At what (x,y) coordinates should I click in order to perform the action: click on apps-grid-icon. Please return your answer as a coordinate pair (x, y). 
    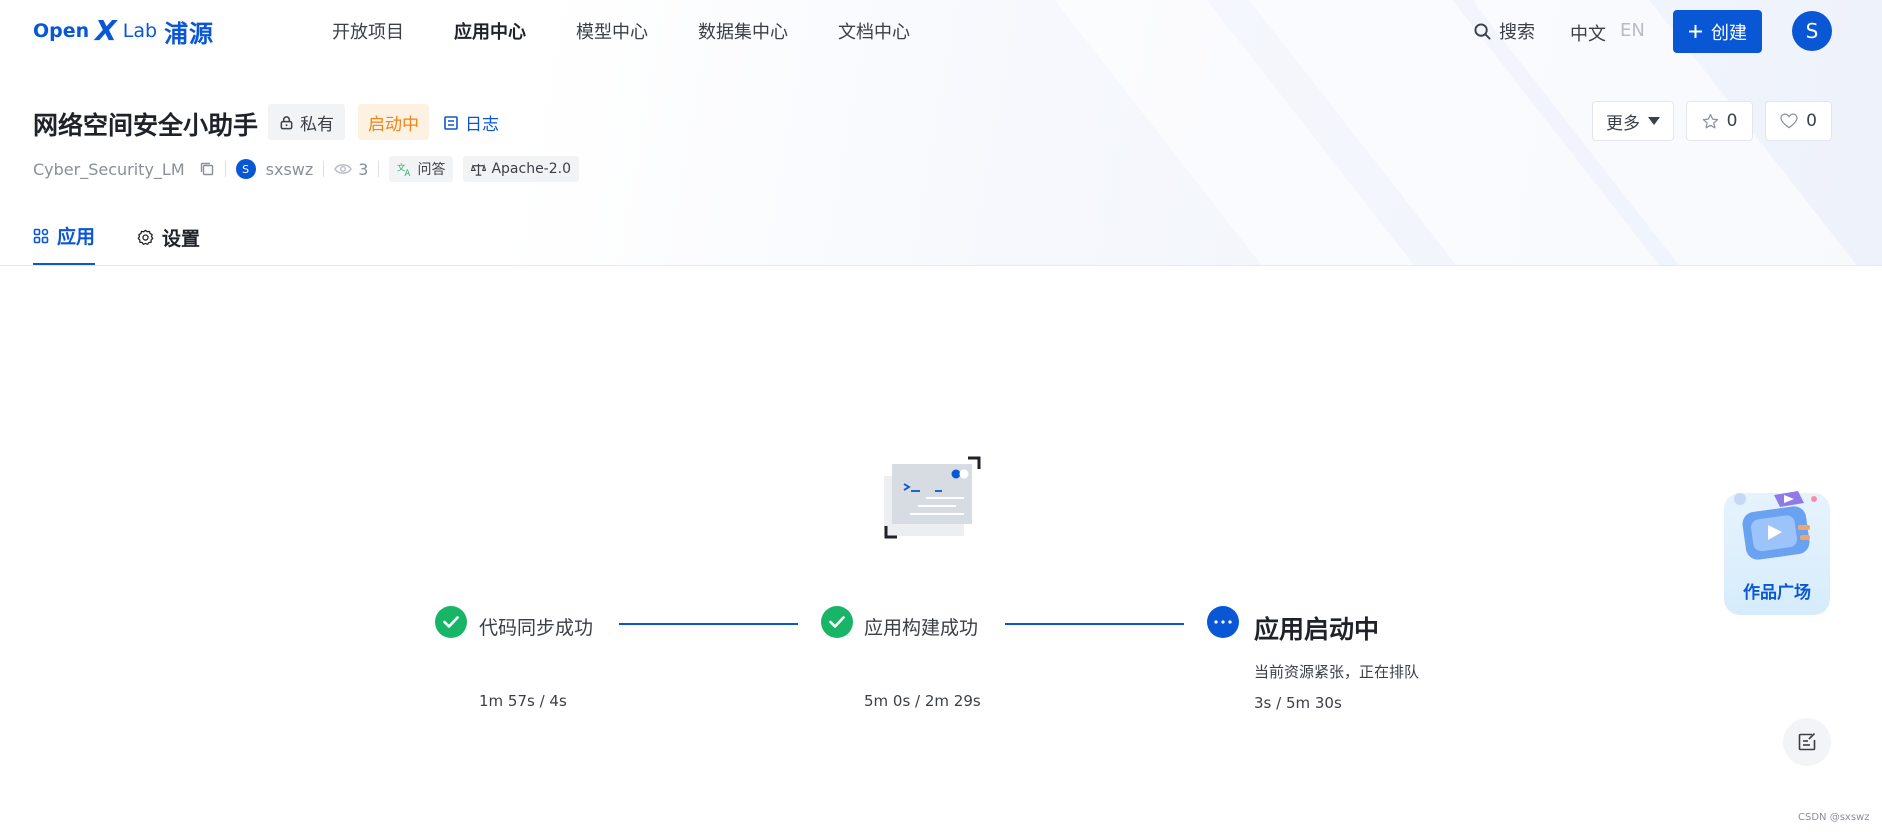
    Looking at the image, I should click on (41, 235).